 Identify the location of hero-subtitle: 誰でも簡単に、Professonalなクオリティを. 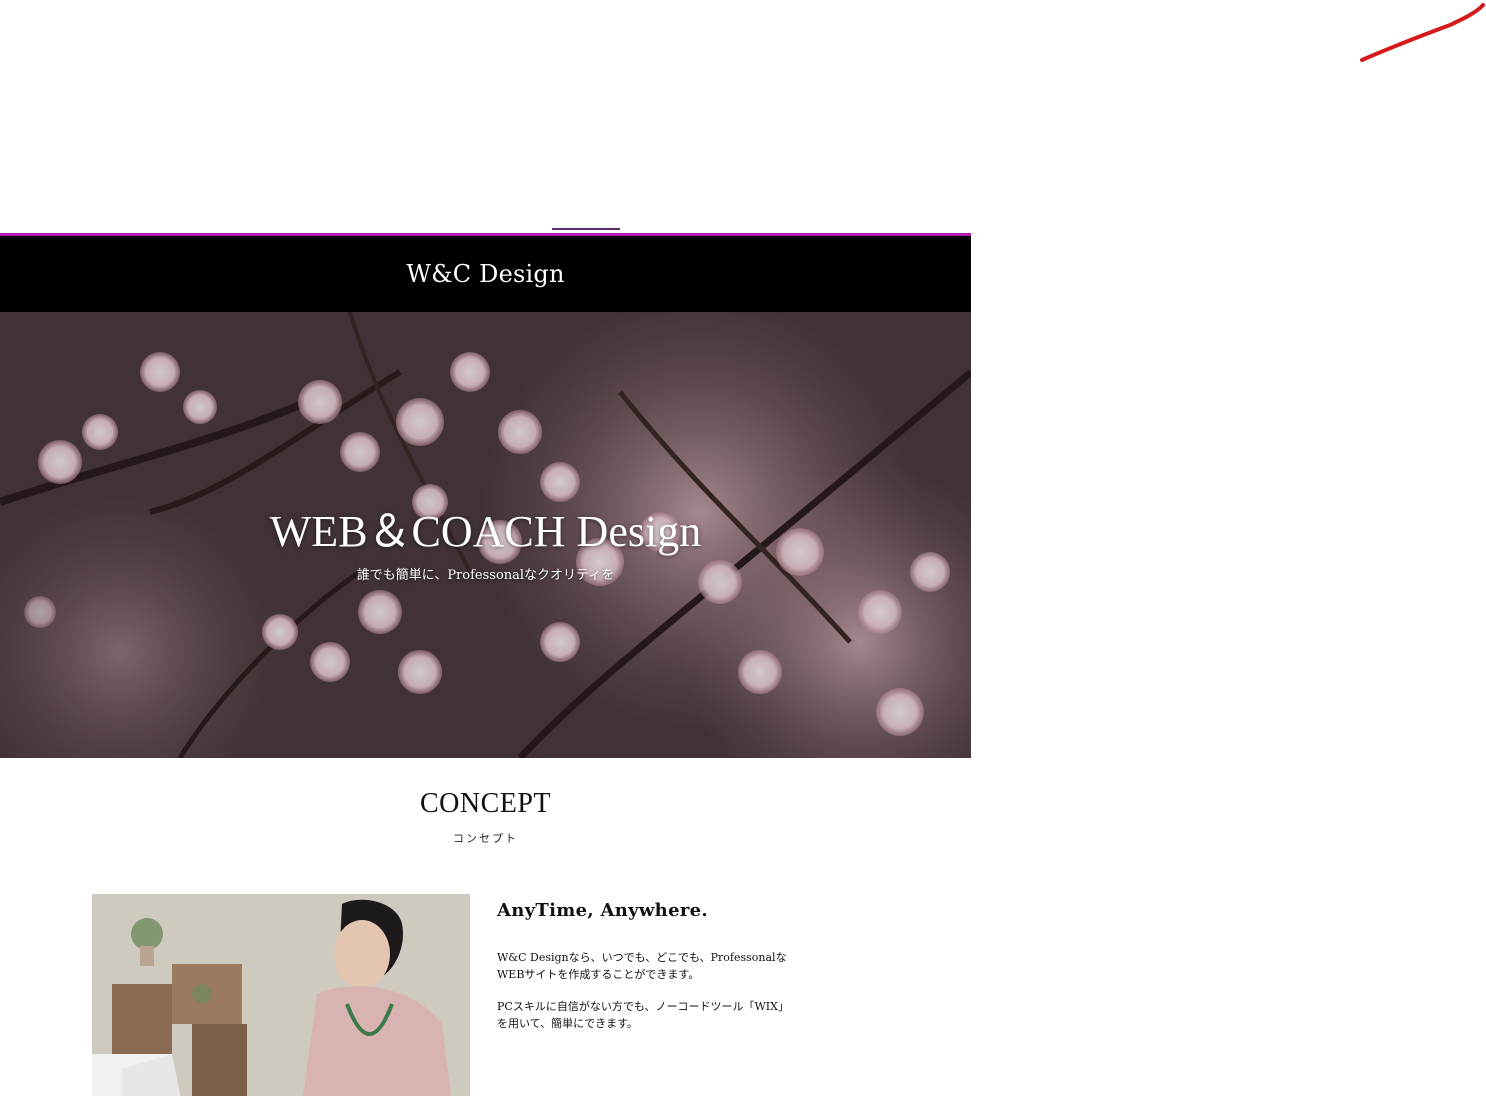
(485, 576).